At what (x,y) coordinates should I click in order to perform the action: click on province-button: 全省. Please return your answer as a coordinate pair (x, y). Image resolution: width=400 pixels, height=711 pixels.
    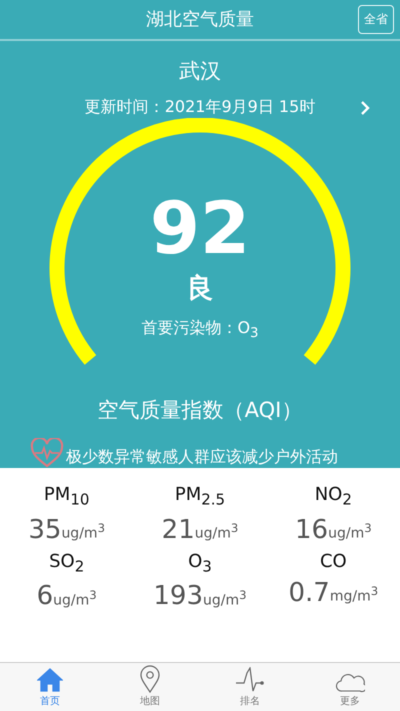
    Looking at the image, I should click on (376, 19).